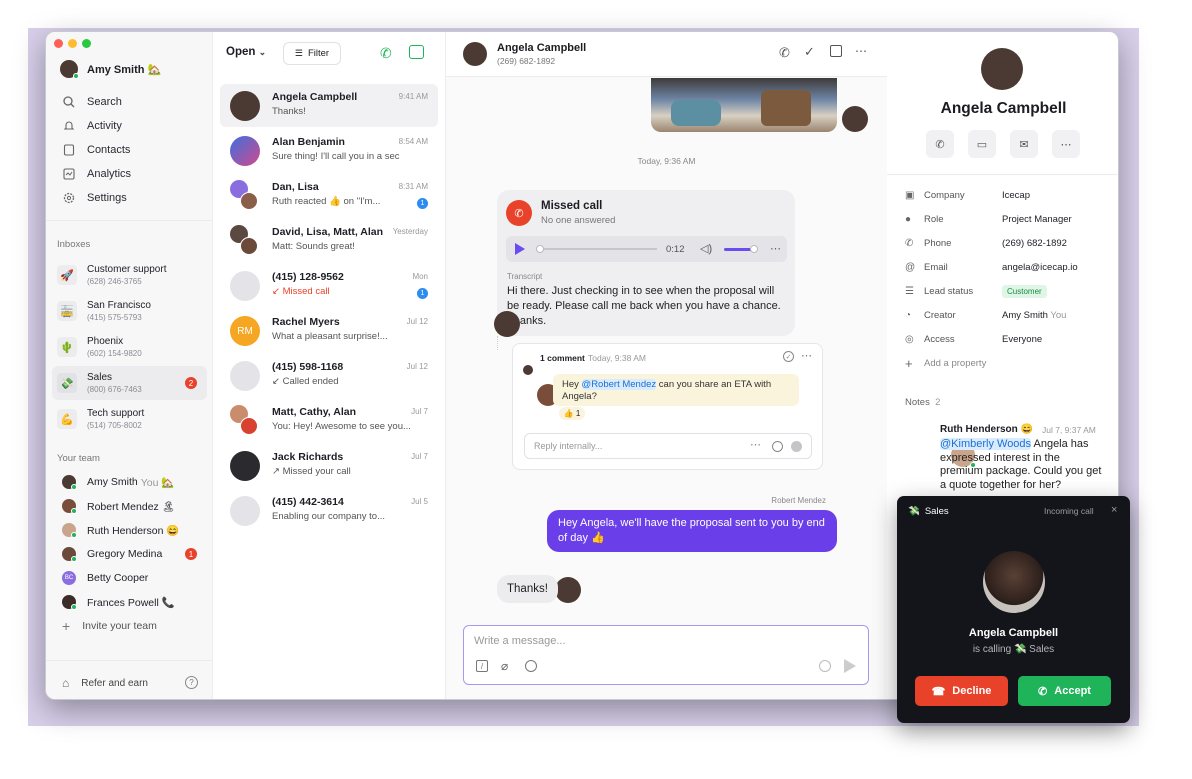  I want to click on message-icon, so click(416, 52).